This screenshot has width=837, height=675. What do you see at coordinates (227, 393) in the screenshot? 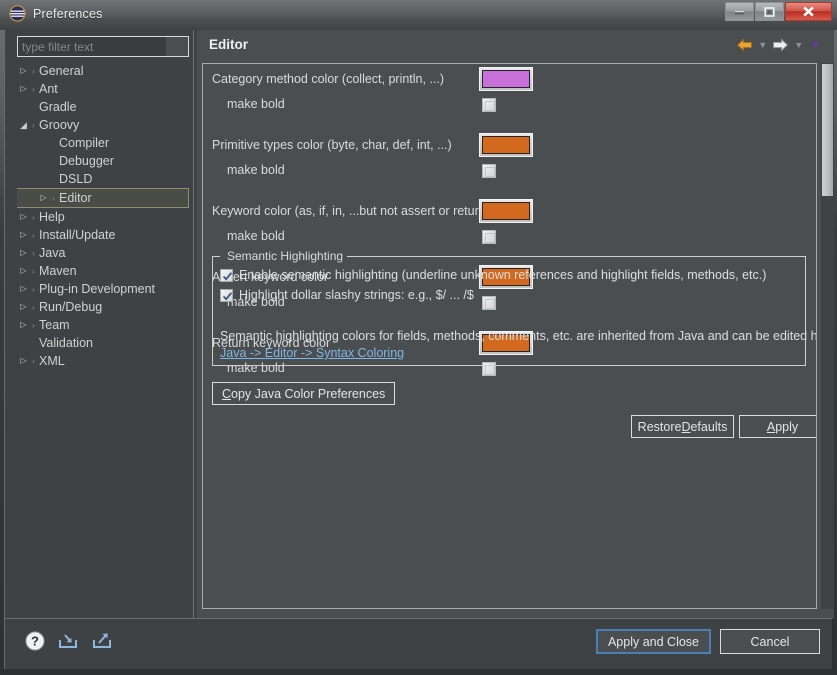
I see `mnemonic-letter: C` at bounding box center [227, 393].